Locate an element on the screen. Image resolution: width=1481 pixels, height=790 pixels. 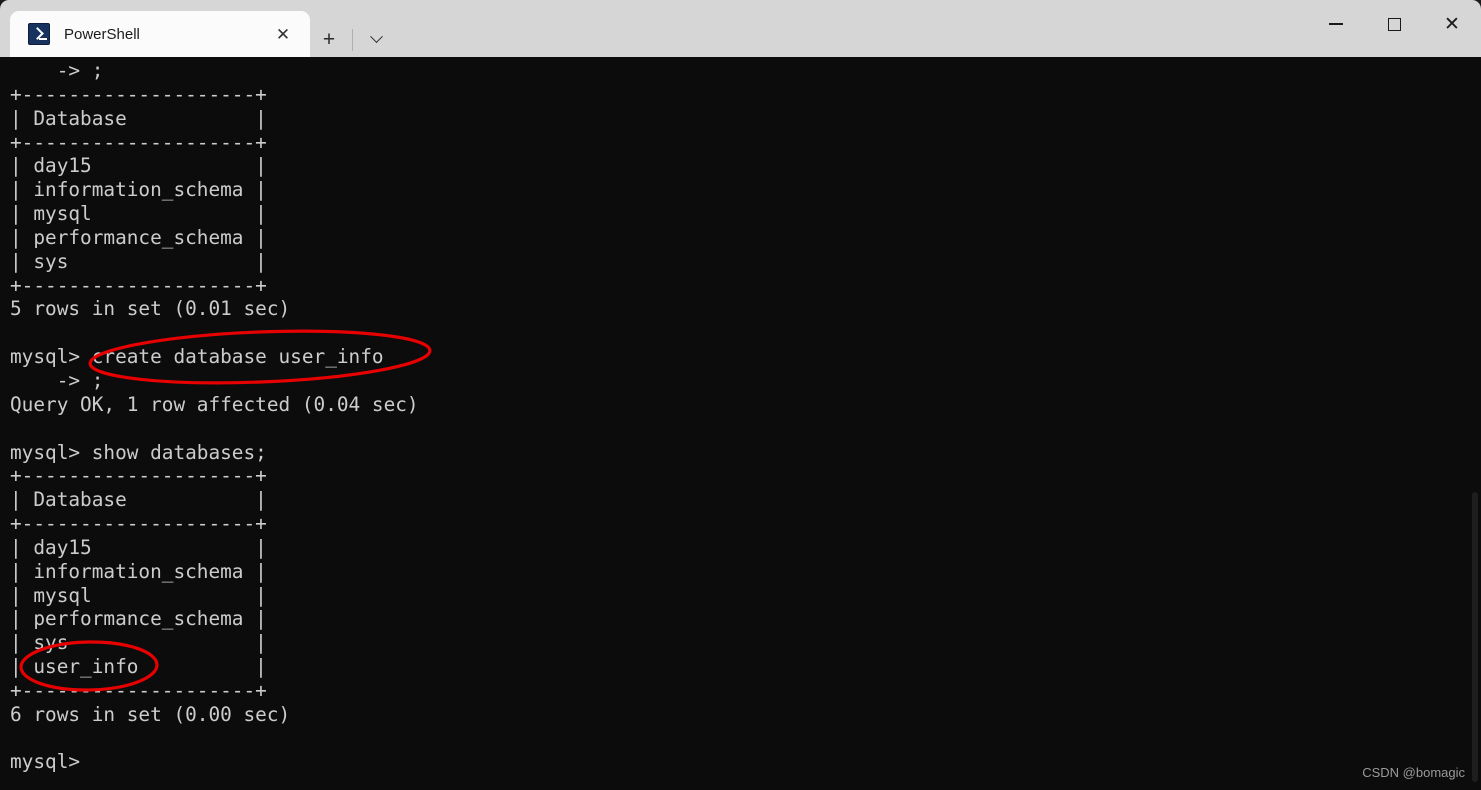
tab-strip: PowerShell ✕ + is located at coordinates (197, 28).